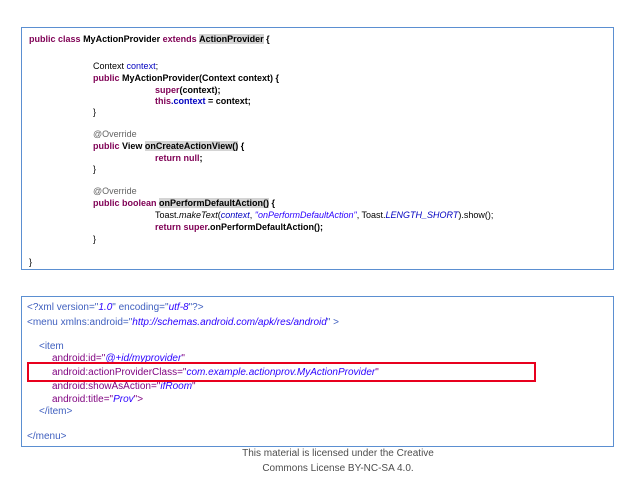 This screenshot has height=479, width=638. What do you see at coordinates (56, 411) in the screenshot?
I see `code-line: </item>` at bounding box center [56, 411].